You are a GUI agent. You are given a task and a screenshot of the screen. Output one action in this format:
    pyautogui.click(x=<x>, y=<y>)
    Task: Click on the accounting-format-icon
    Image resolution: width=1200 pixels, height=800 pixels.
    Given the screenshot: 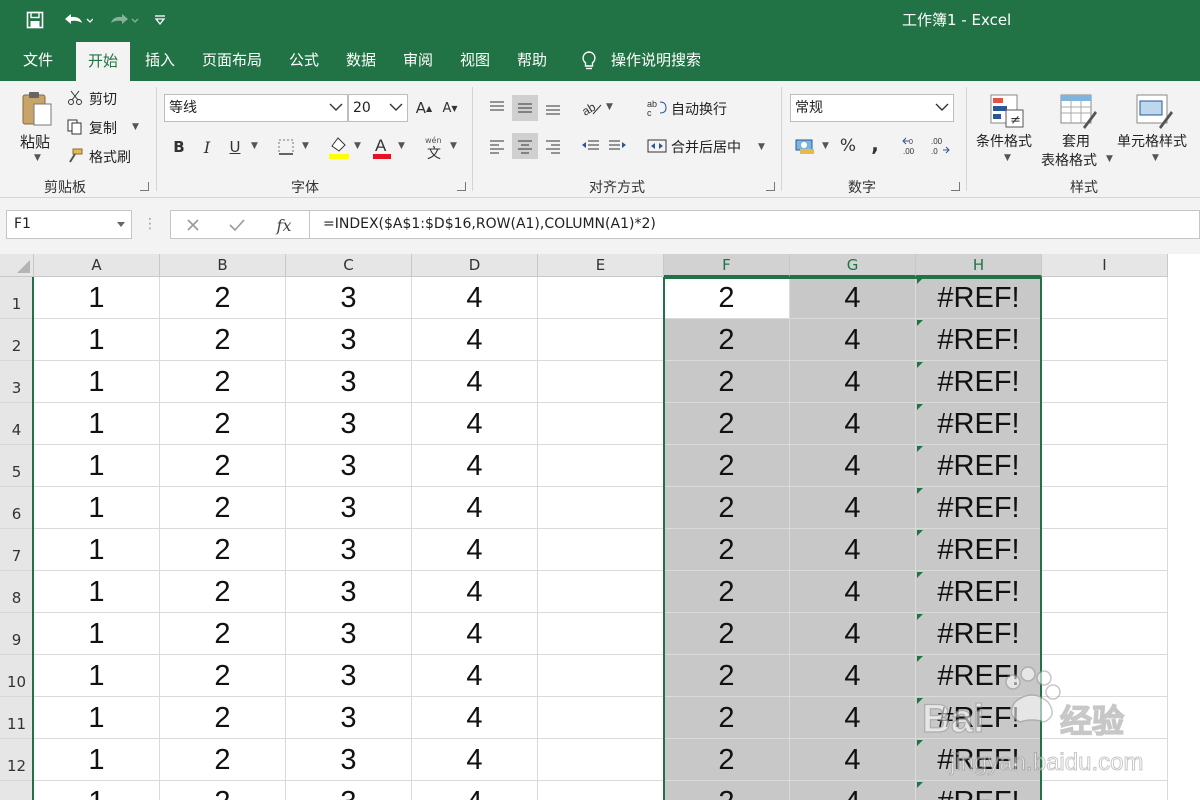 What is the action you would take?
    pyautogui.click(x=805, y=146)
    